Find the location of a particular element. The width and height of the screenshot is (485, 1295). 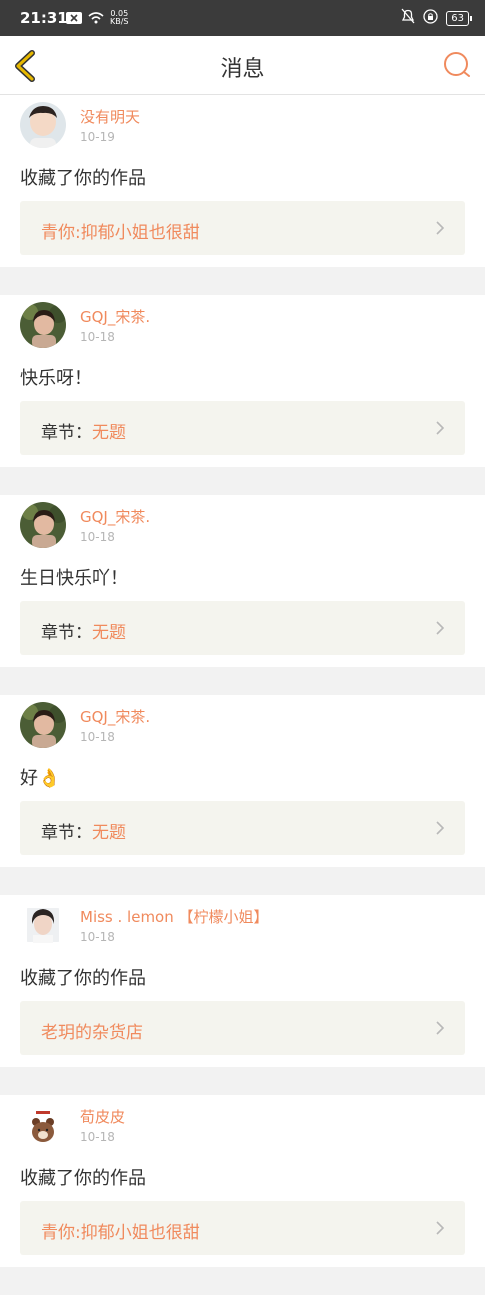

linked-work-box: 老玥的杂货店 is located at coordinates (242, 1028).